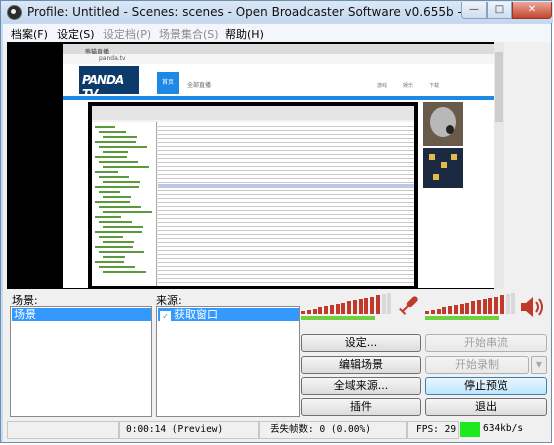  I want to click on webcam-overlay, so click(443, 124).